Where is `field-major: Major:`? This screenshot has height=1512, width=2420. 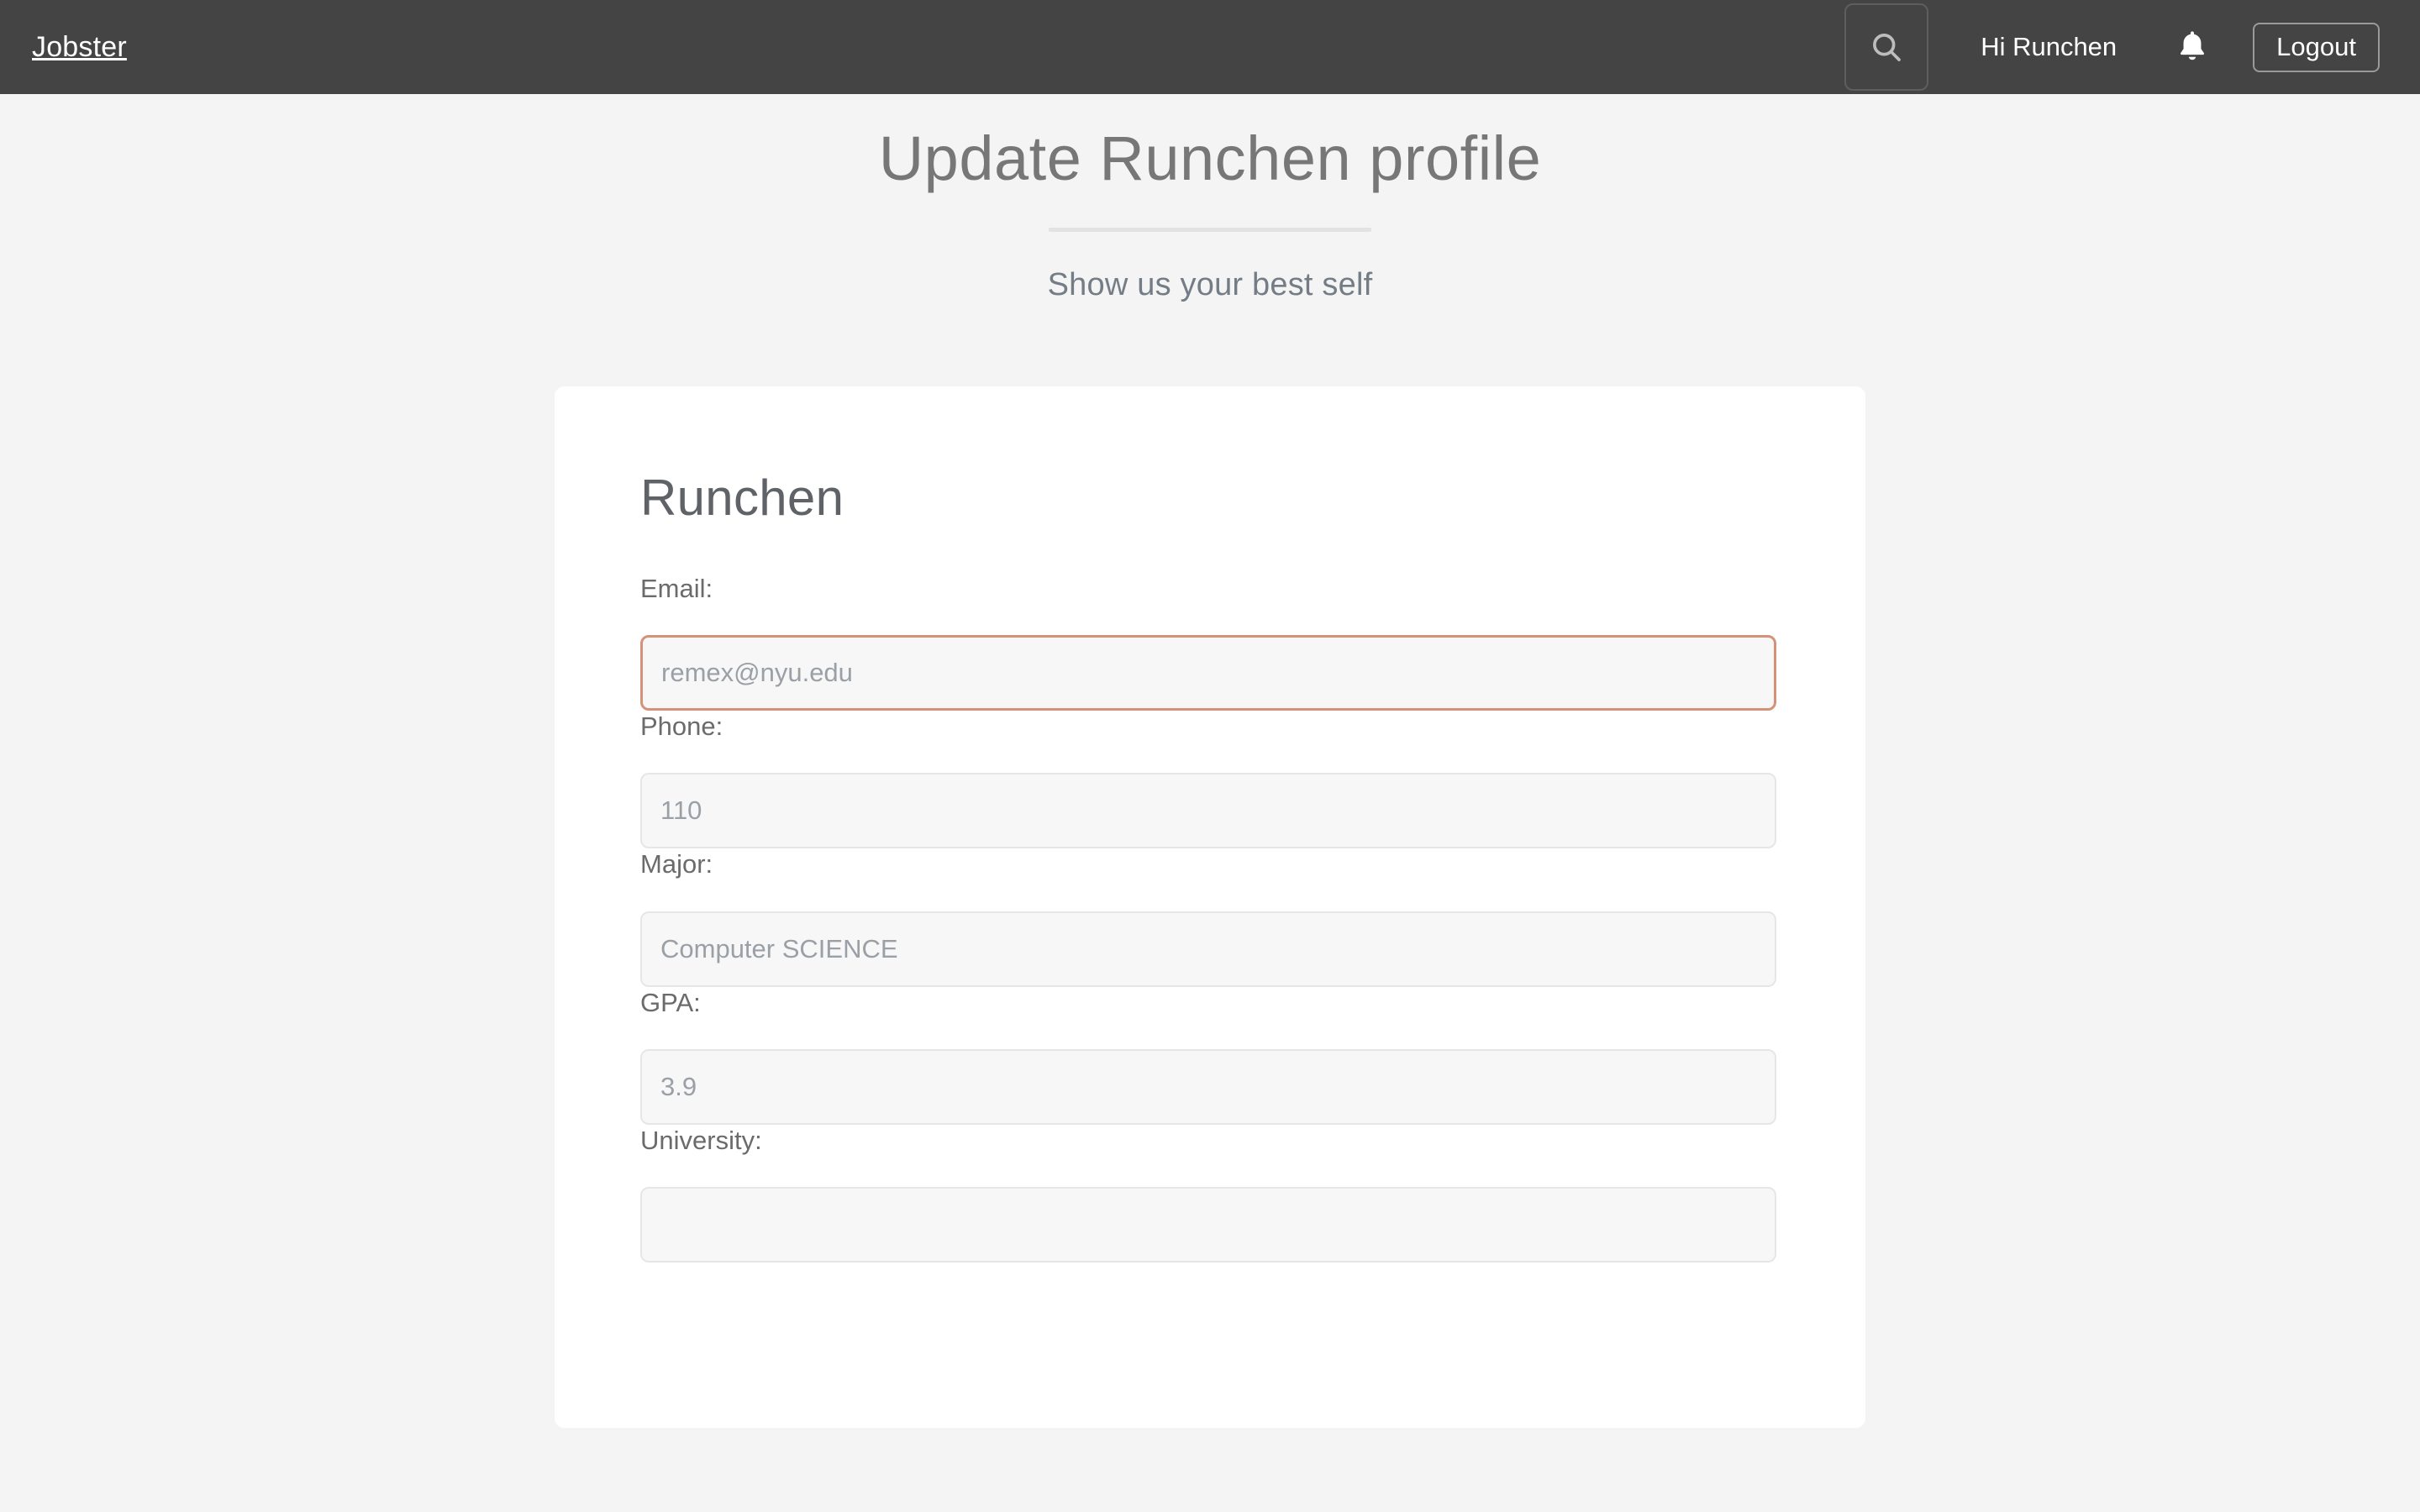 field-major: Major: is located at coordinates (1214, 917).